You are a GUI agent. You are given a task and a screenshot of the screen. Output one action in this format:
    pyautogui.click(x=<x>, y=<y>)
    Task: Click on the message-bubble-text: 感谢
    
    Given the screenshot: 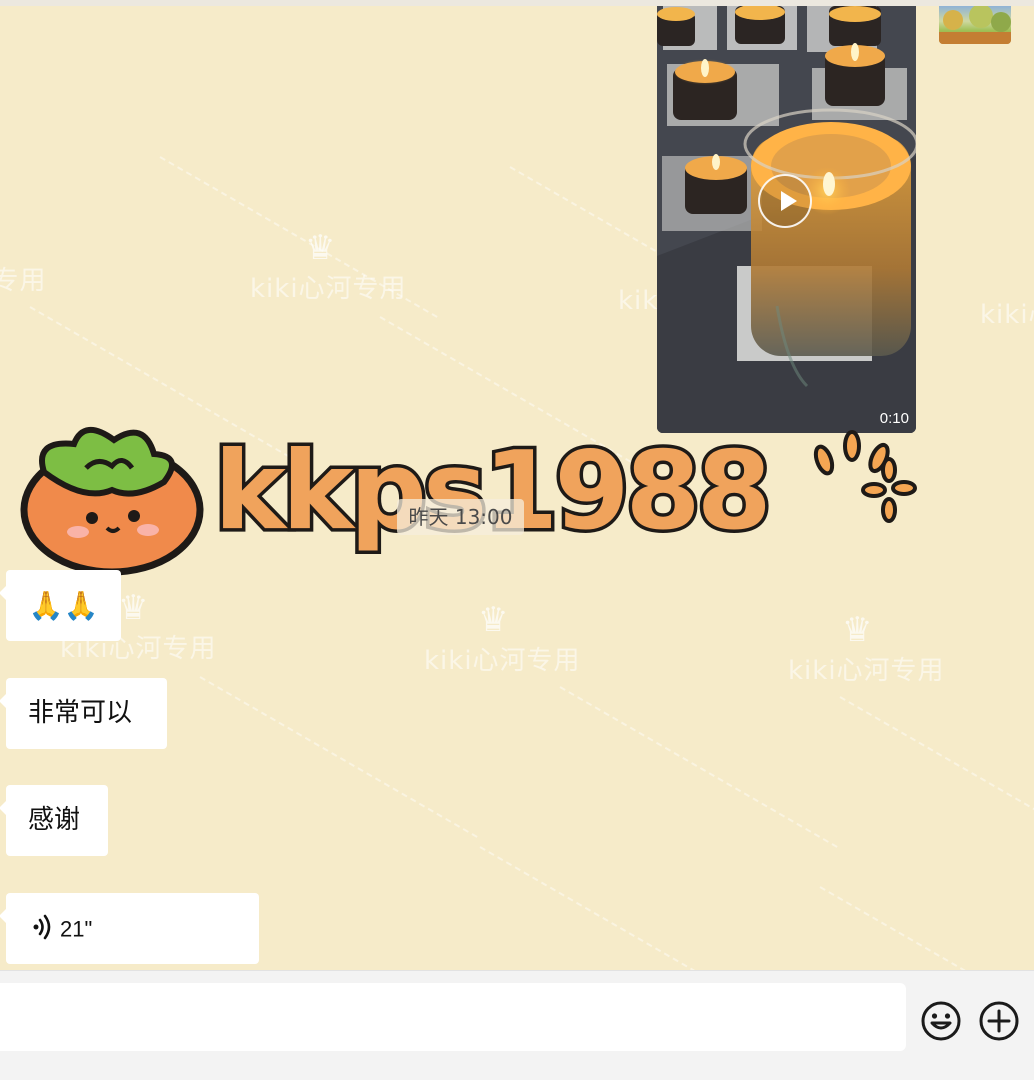 What is the action you would take?
    pyautogui.click(x=54, y=820)
    